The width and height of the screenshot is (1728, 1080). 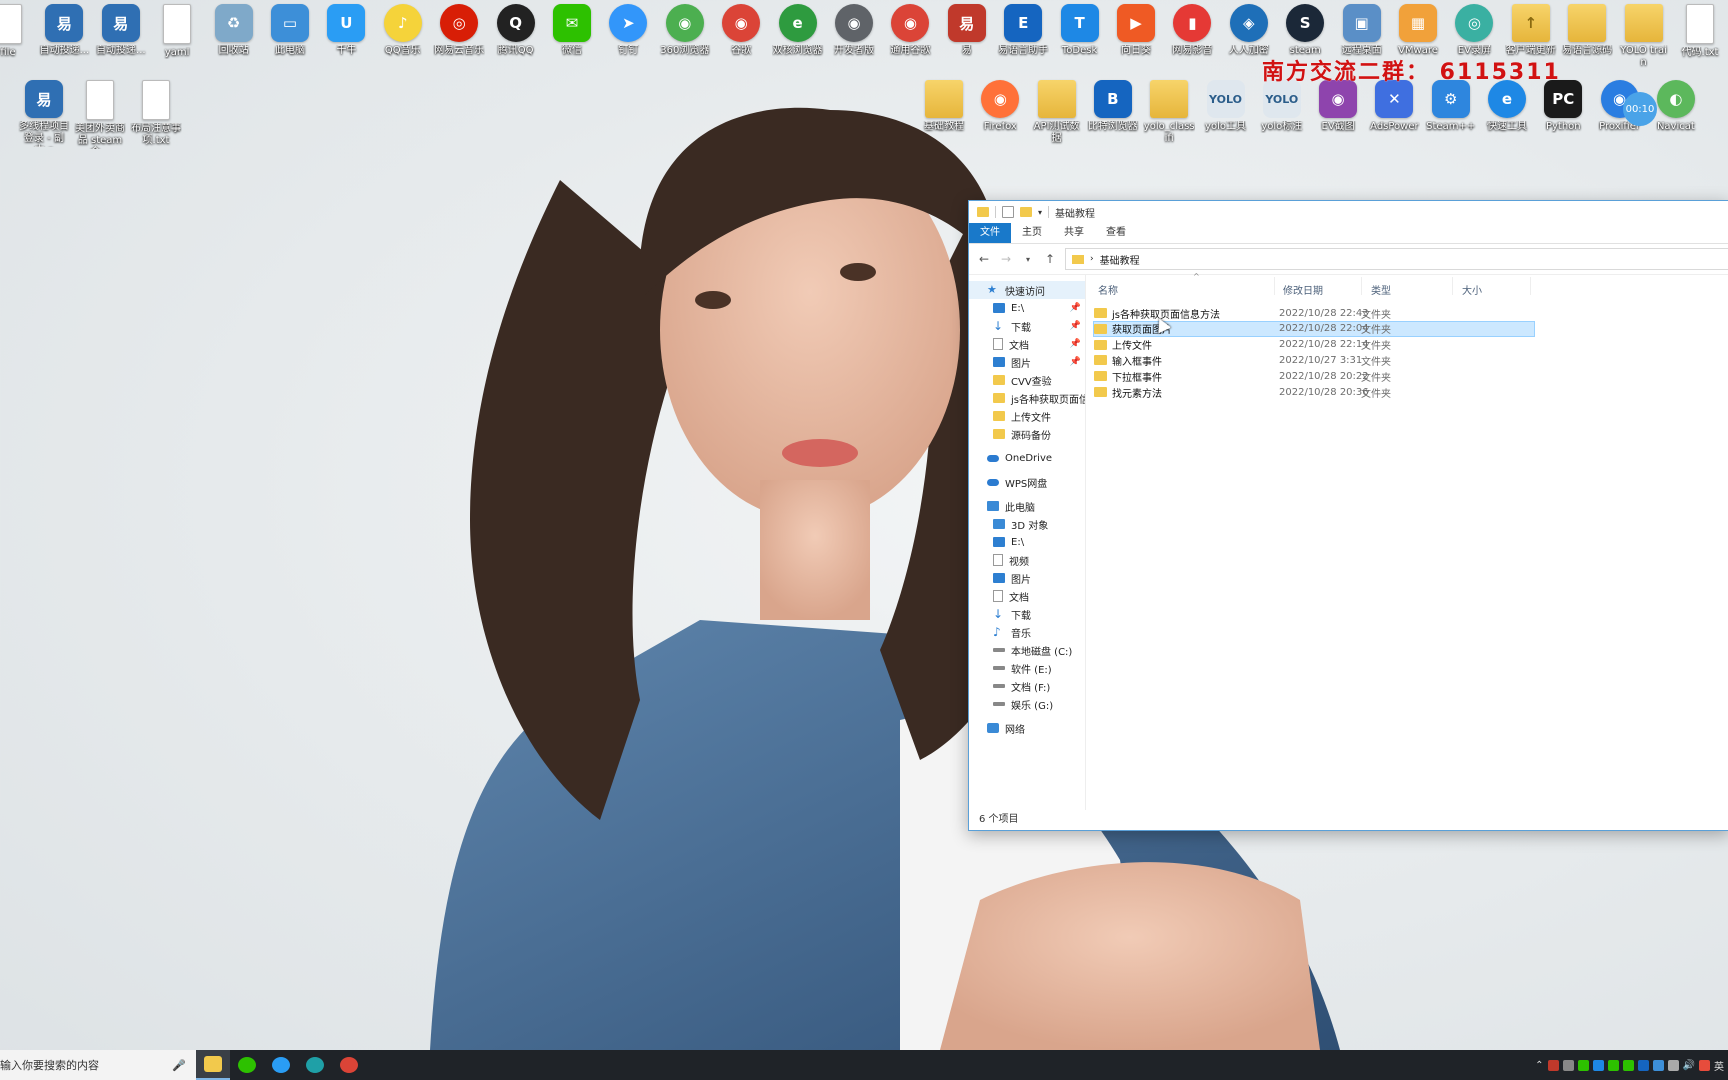 I want to click on desktop-icon: ◉ EV截图, so click(x=1338, y=106).